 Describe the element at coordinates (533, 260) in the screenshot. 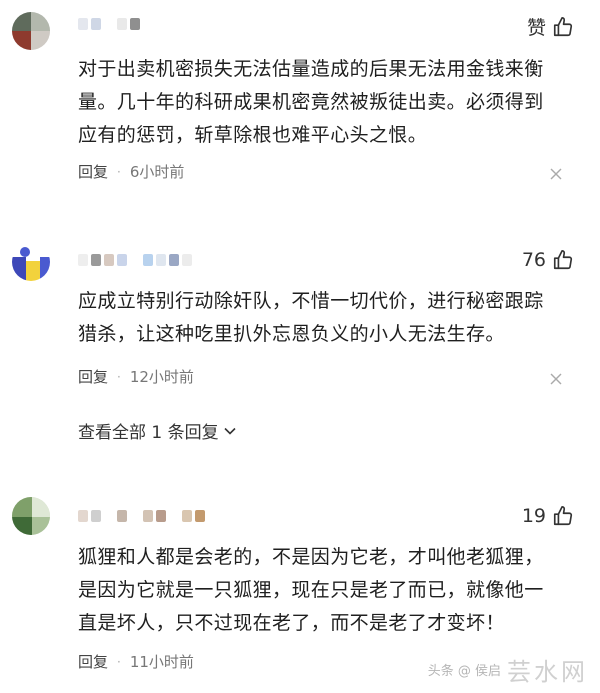

I see `like-count: 76` at that location.